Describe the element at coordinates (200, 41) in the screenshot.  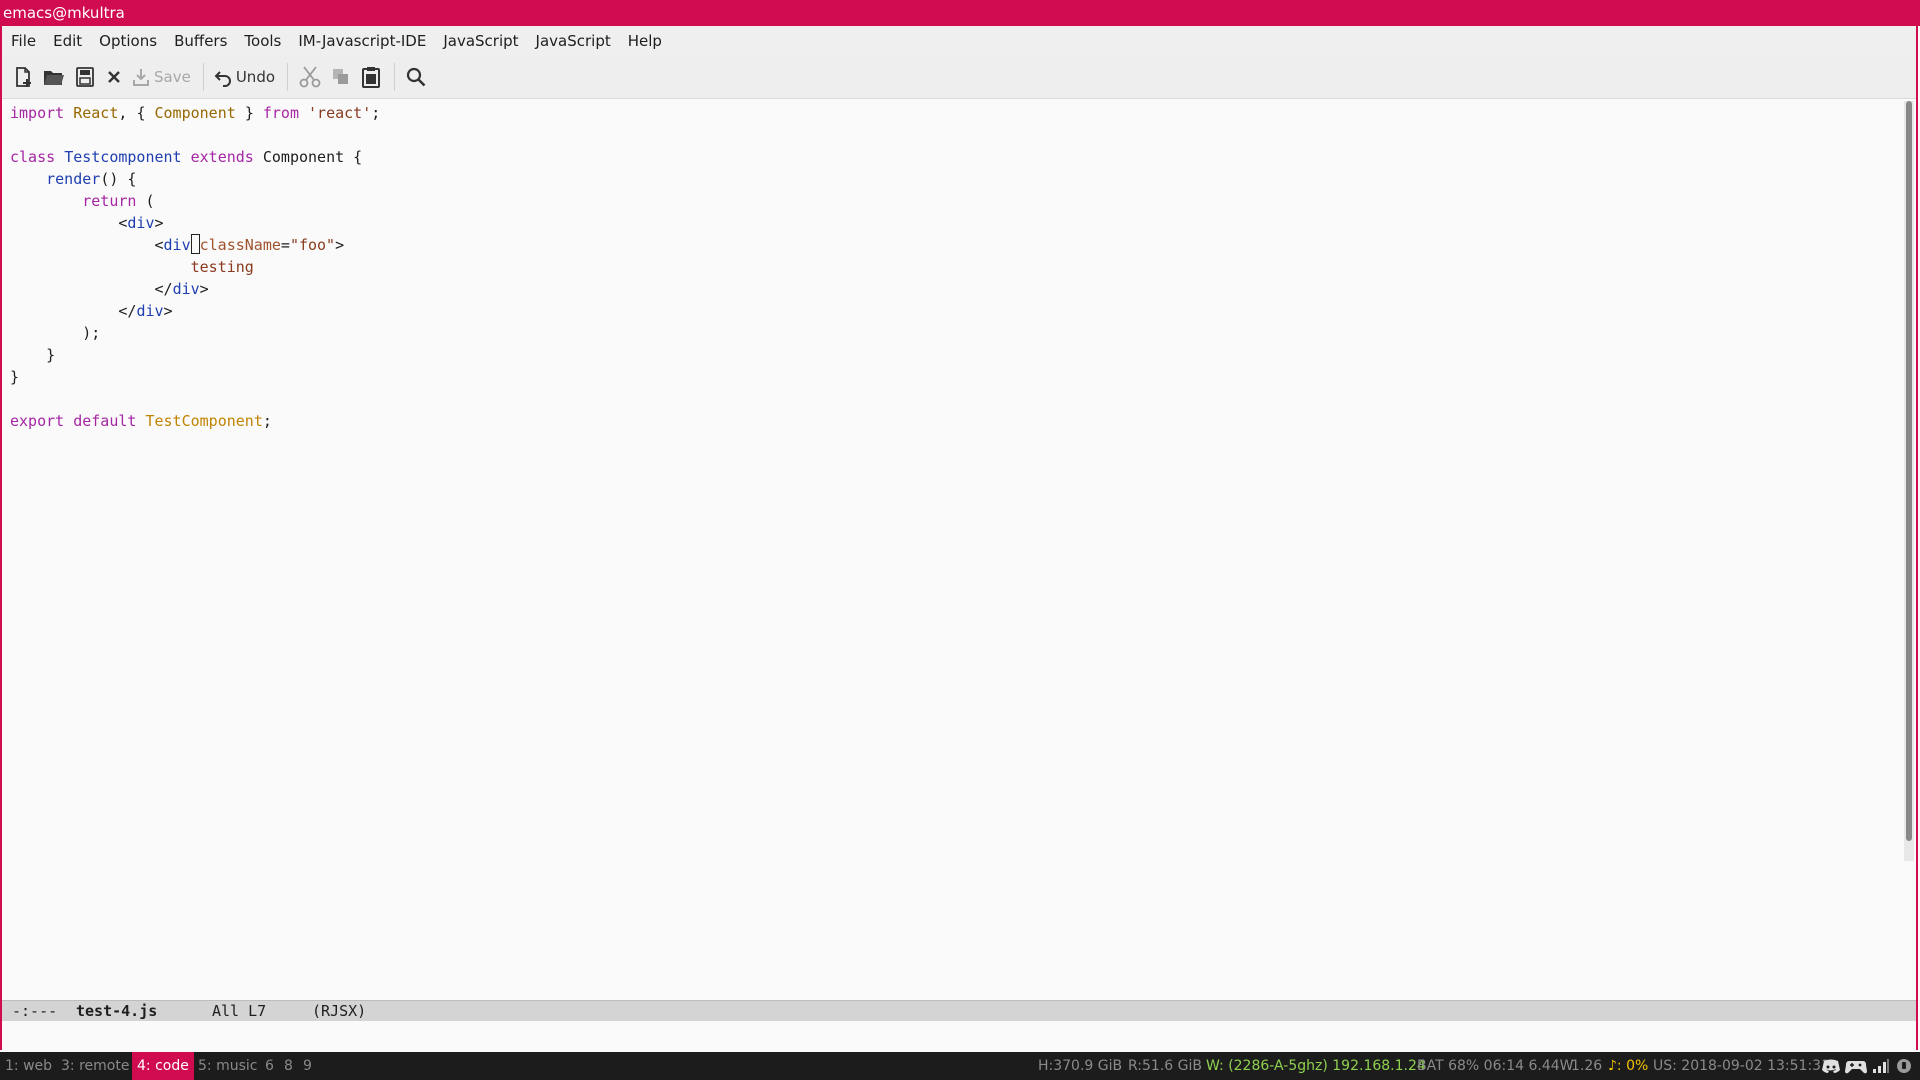
I see `menu-buffers: Buffers` at that location.